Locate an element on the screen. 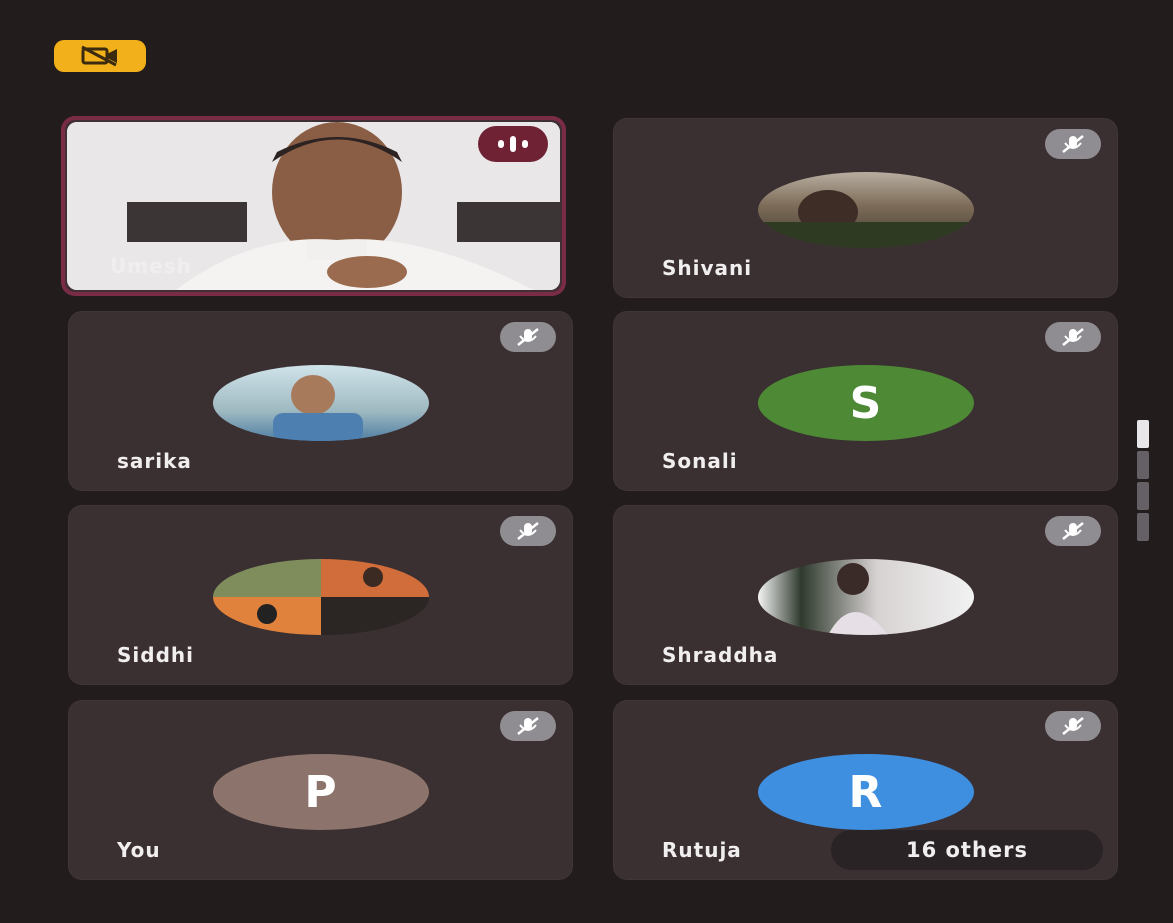 This screenshot has height=923, width=1173. others-count-chip: 16 others is located at coordinates (967, 850).